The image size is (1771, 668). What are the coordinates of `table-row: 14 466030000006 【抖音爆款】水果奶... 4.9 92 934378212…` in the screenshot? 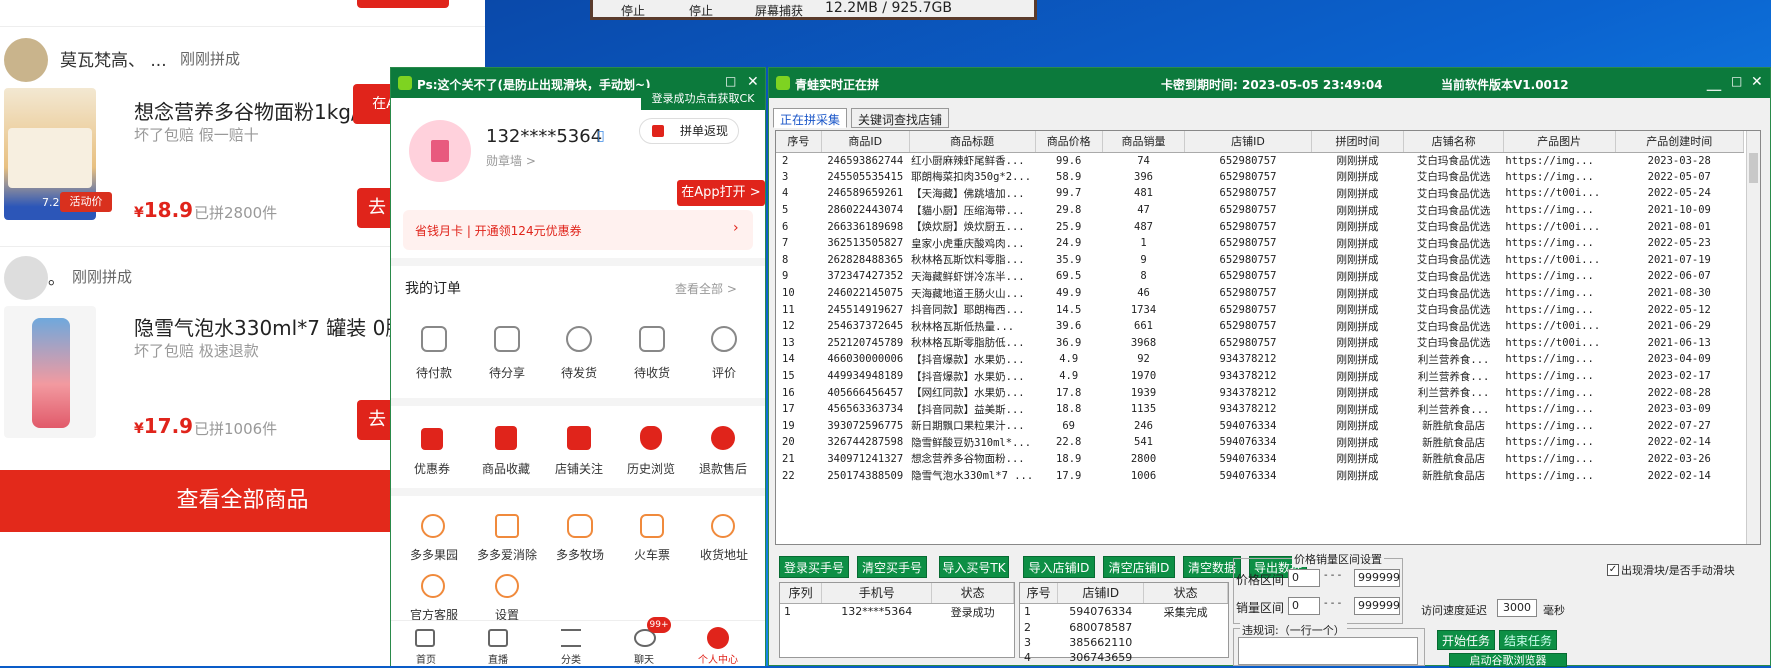 It's located at (1260, 359).